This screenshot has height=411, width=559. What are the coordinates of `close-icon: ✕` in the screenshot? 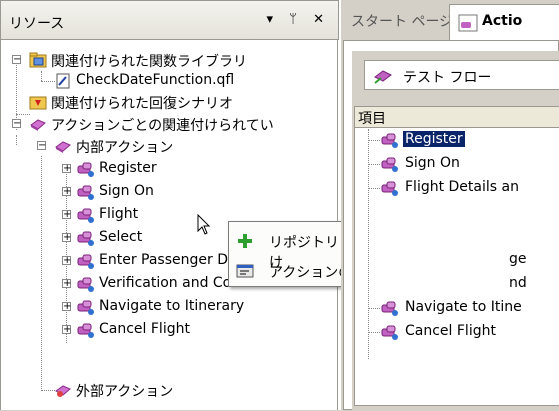 It's located at (321, 19).